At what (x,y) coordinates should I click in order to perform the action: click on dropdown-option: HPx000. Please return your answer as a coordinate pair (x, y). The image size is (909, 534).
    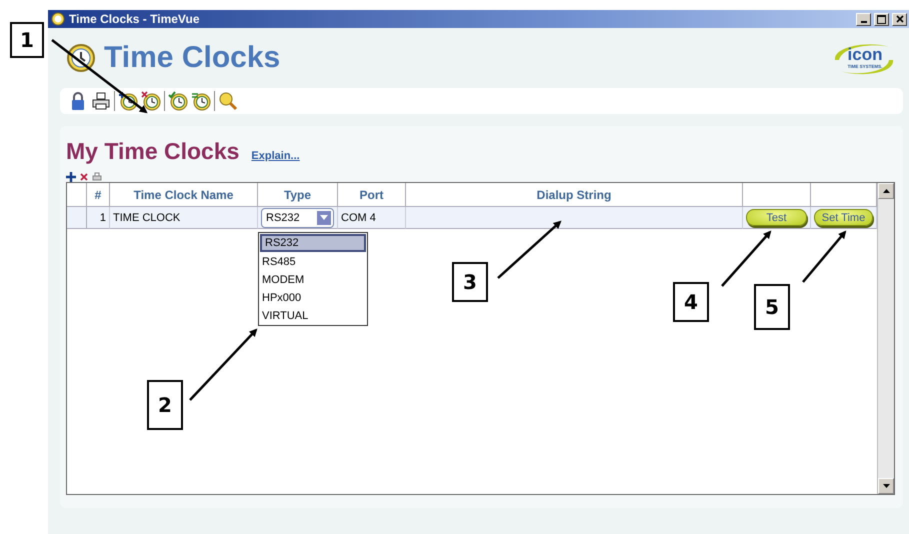
    Looking at the image, I should click on (313, 298).